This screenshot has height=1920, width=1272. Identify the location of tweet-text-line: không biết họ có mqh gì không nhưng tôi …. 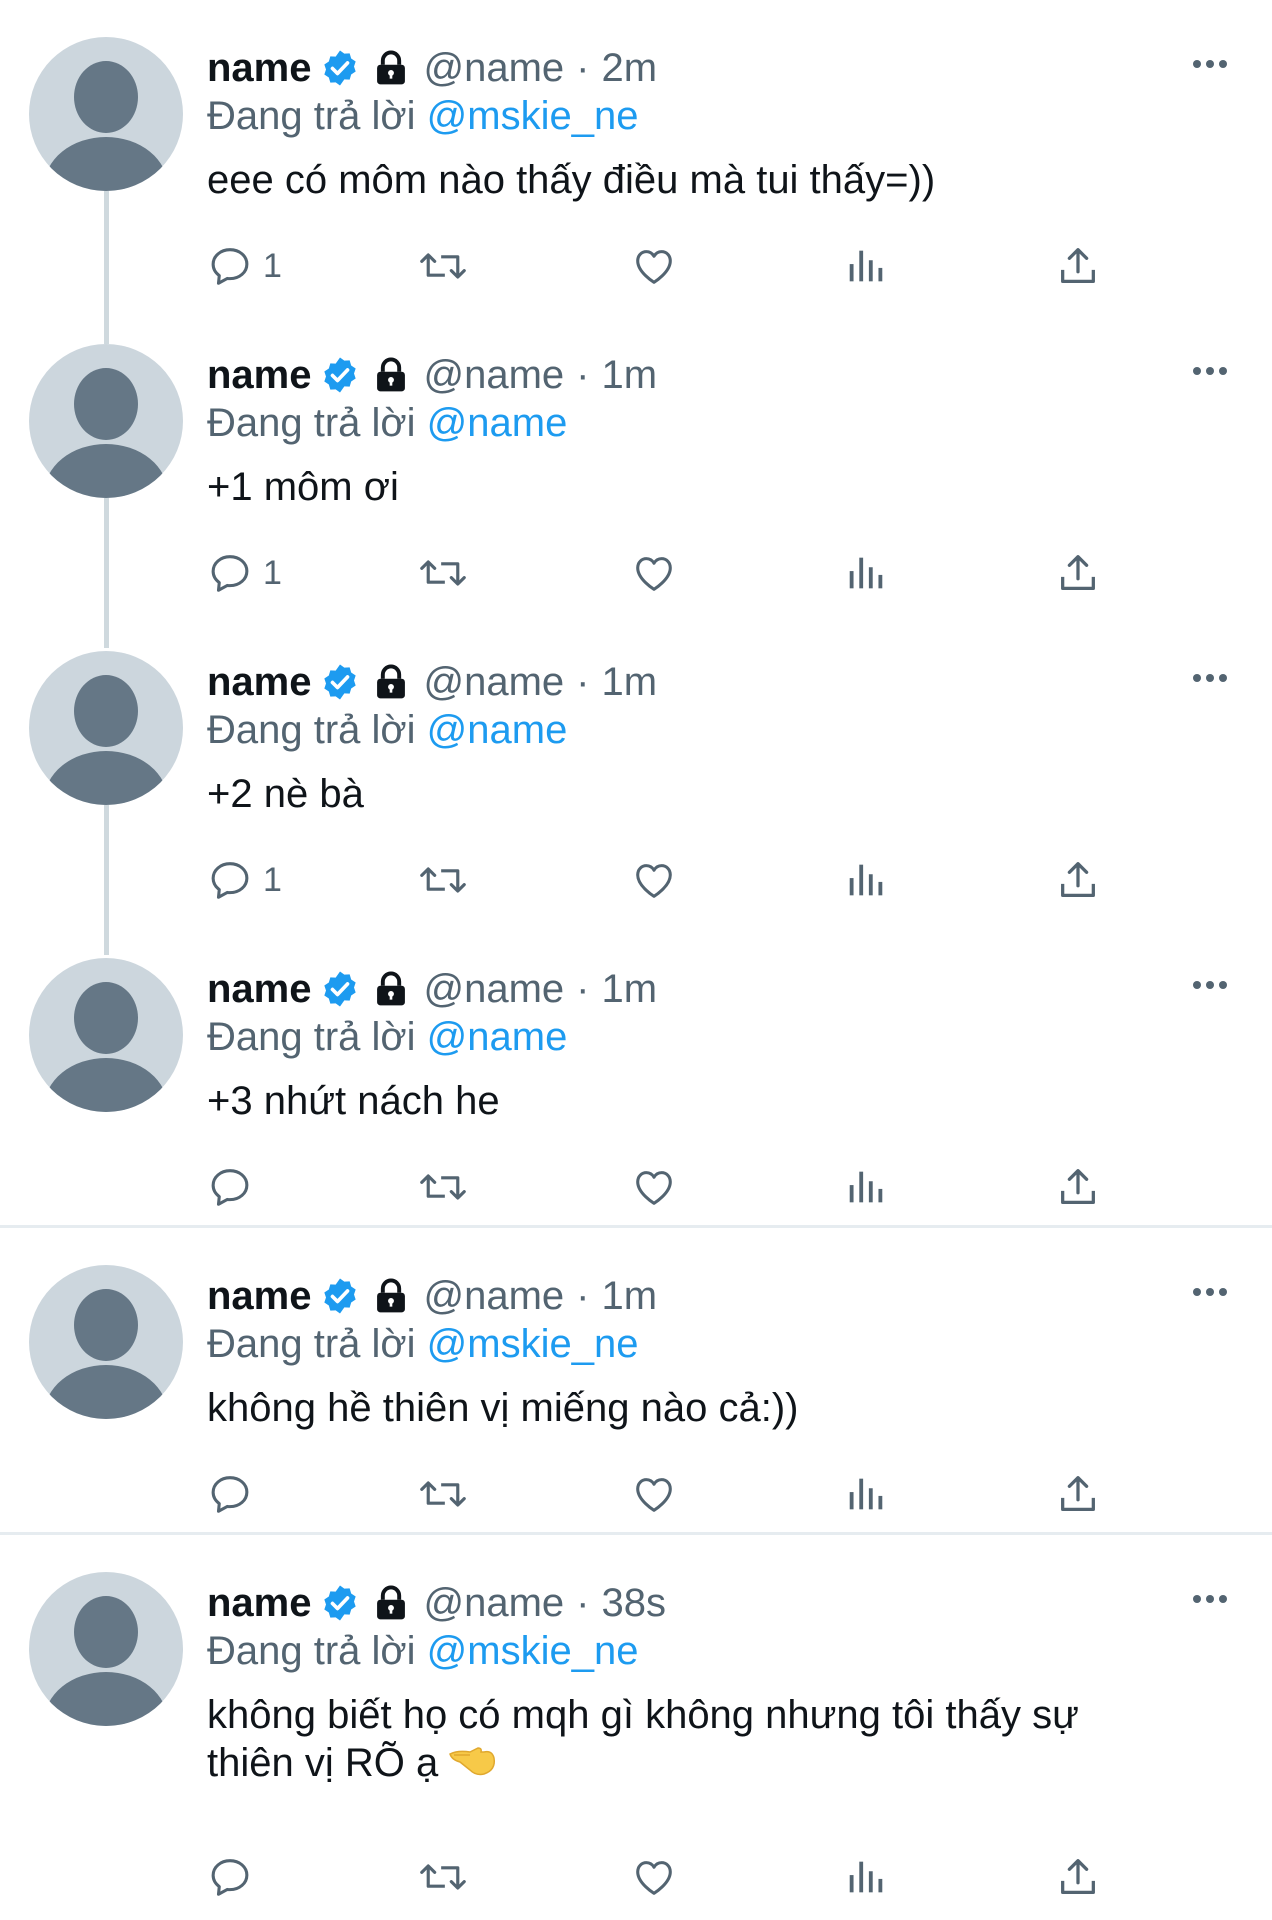
(643, 1715).